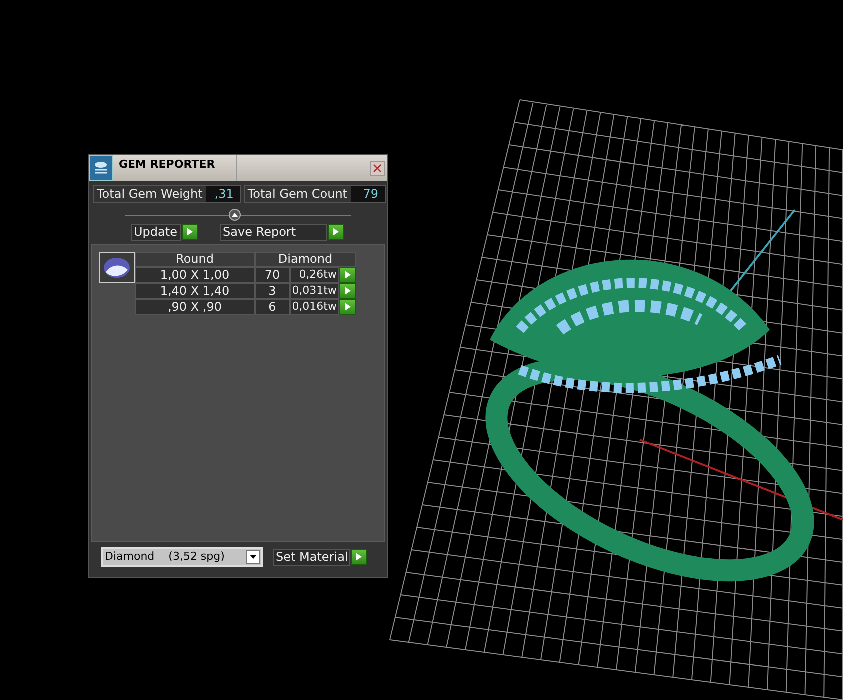 This screenshot has width=843, height=700. I want to click on material-dropdown: Diamond (3,52 spg), so click(182, 557).